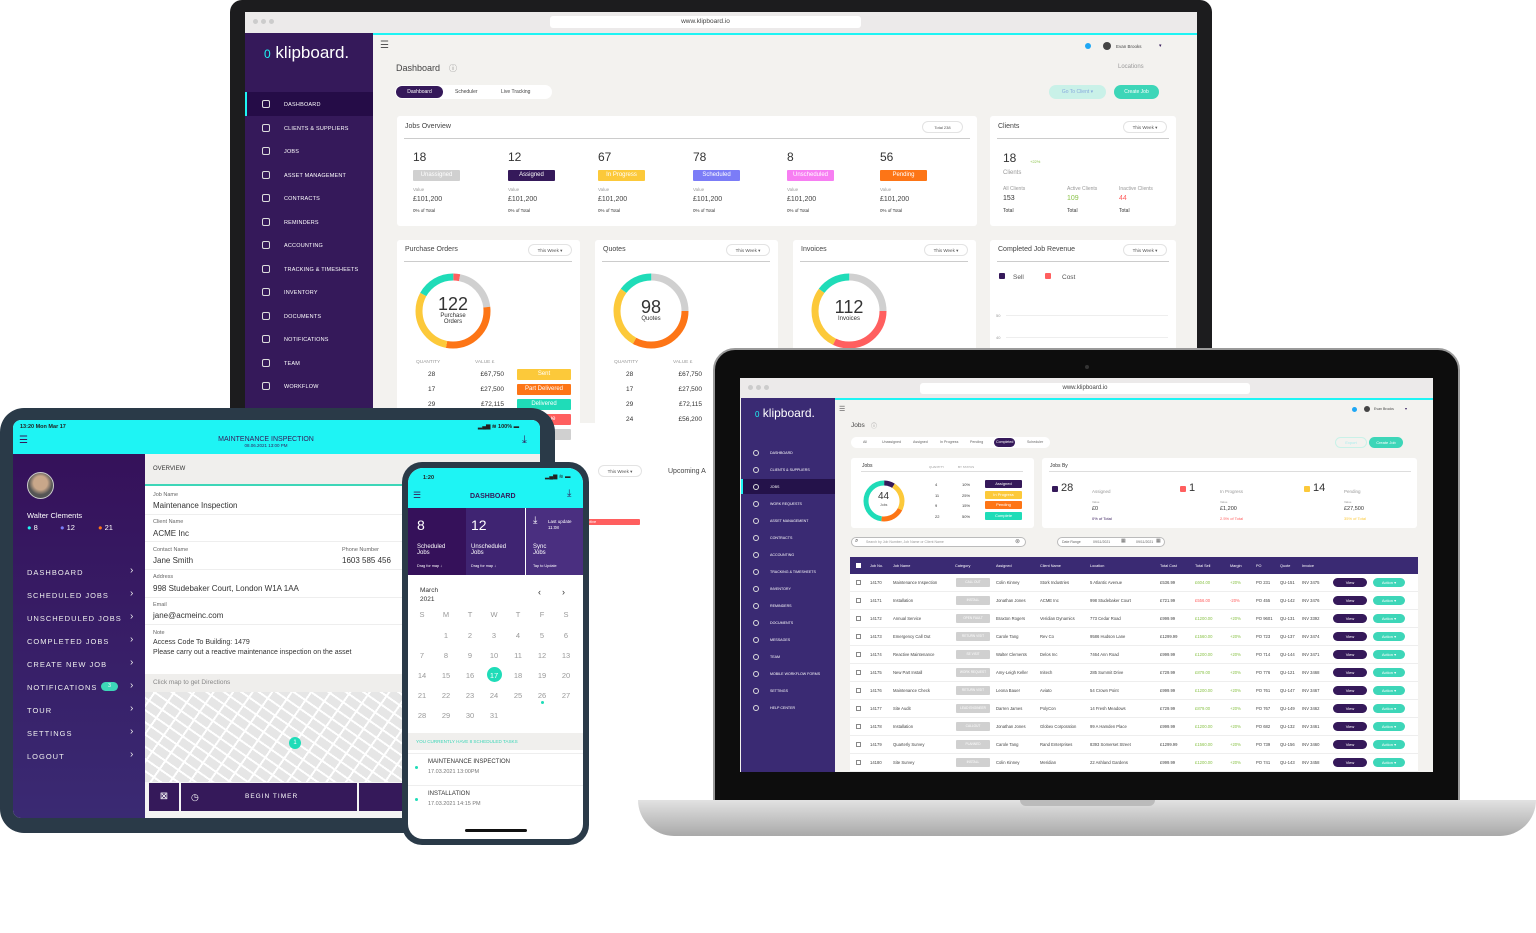 This screenshot has width=1536, height=933. Describe the element at coordinates (1050, 566) in the screenshot. I see `column-header: Client Name` at that location.